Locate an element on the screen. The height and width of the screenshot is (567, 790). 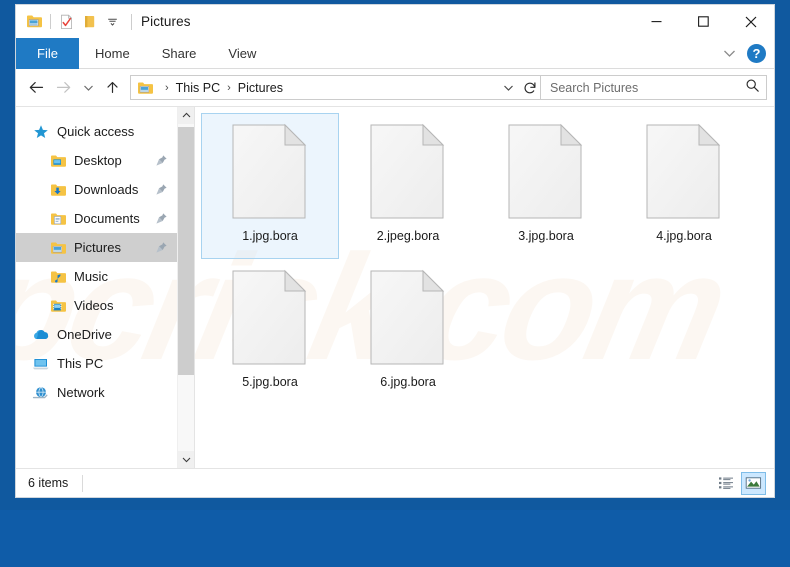
file-item: 6.jpg.bora is located at coordinates (408, 332).